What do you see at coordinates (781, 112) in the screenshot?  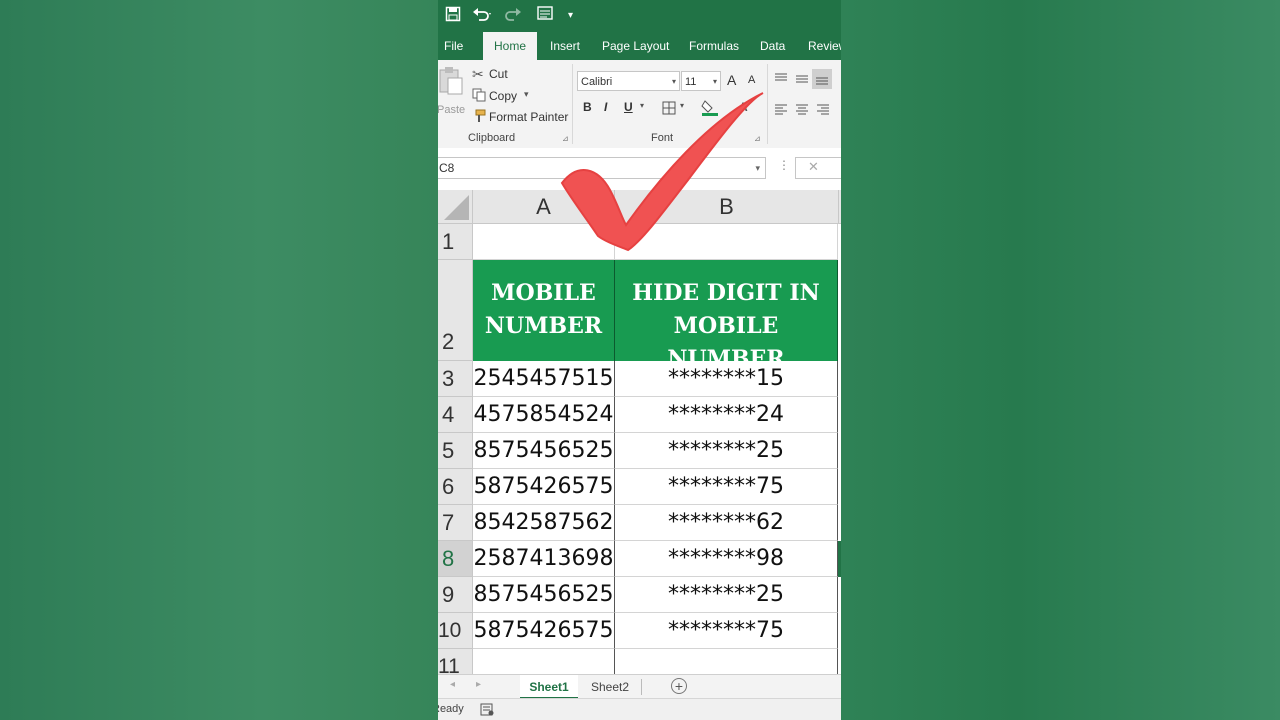 I see `align-left-icon` at bounding box center [781, 112].